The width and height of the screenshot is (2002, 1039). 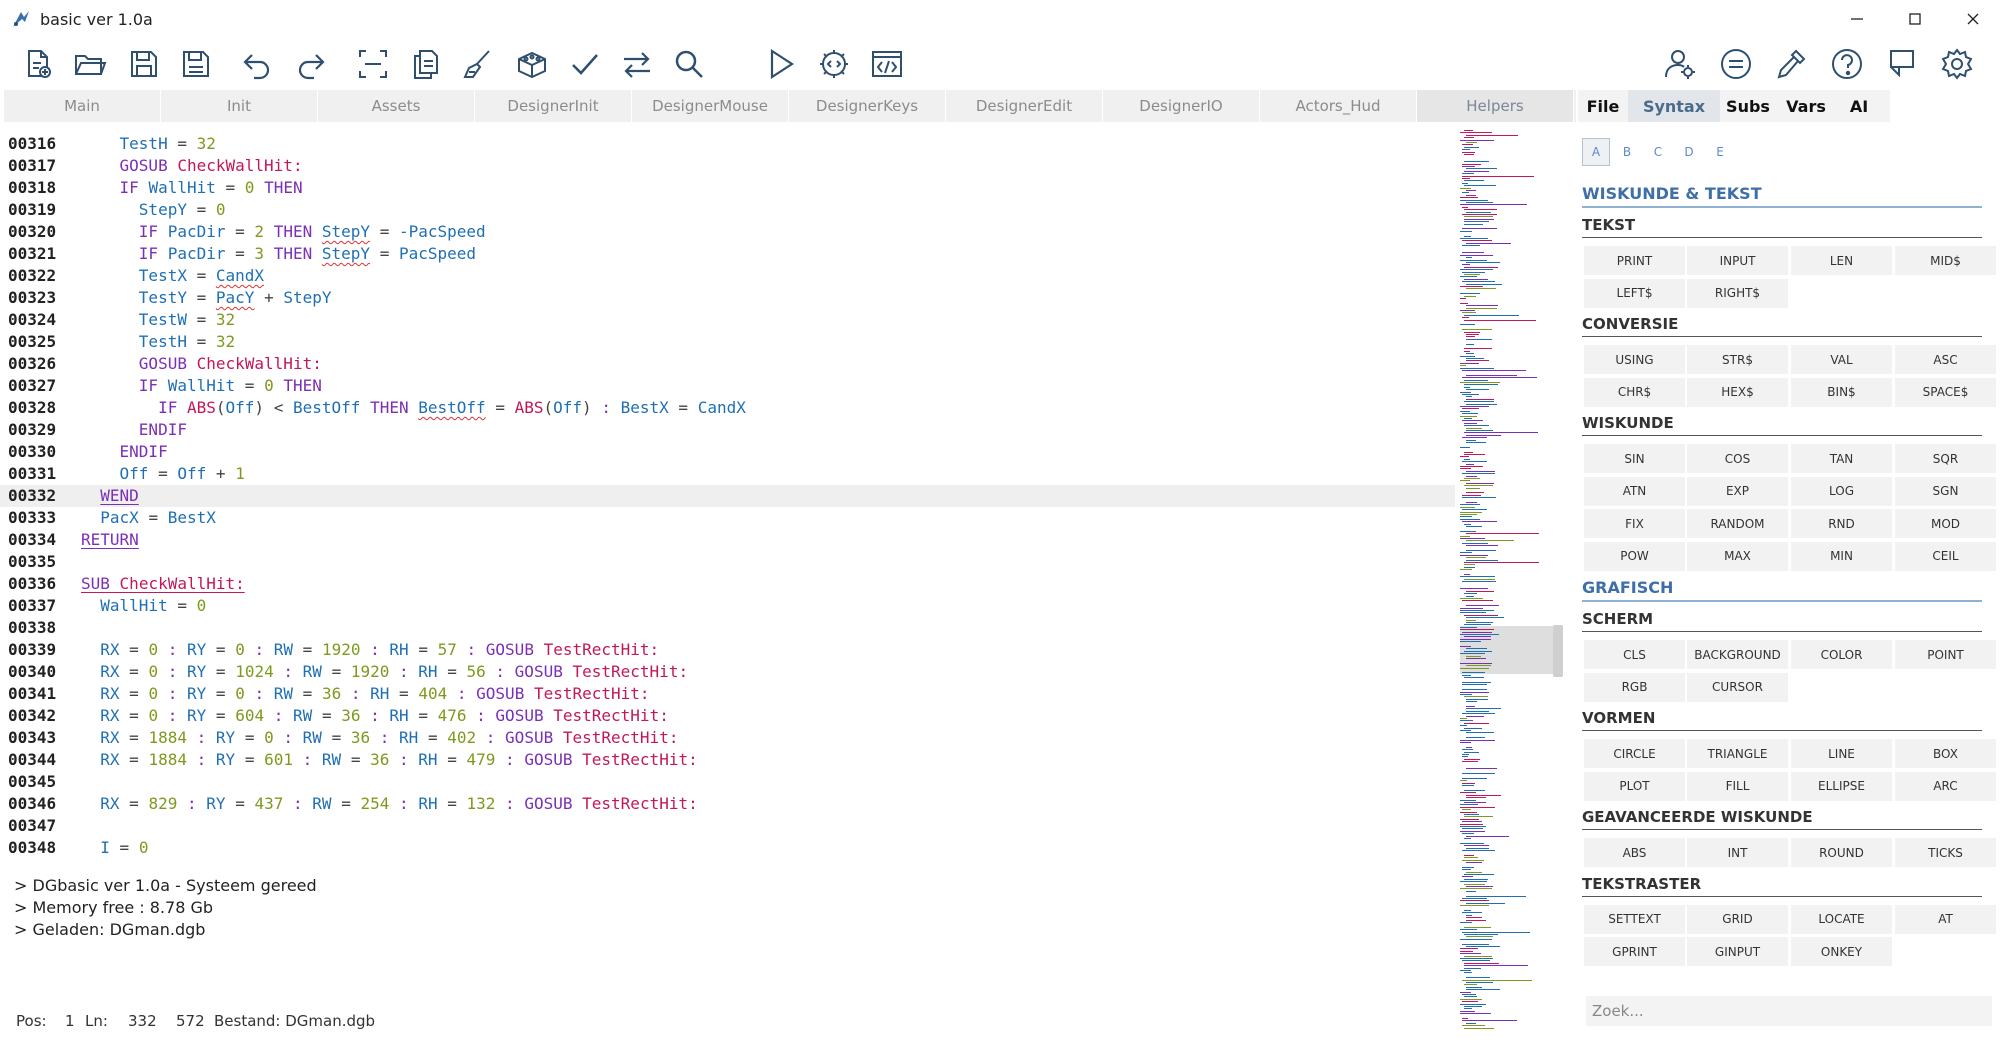 What do you see at coordinates (1024, 106) in the screenshot?
I see `tab-designeredit: DesignerEdit` at bounding box center [1024, 106].